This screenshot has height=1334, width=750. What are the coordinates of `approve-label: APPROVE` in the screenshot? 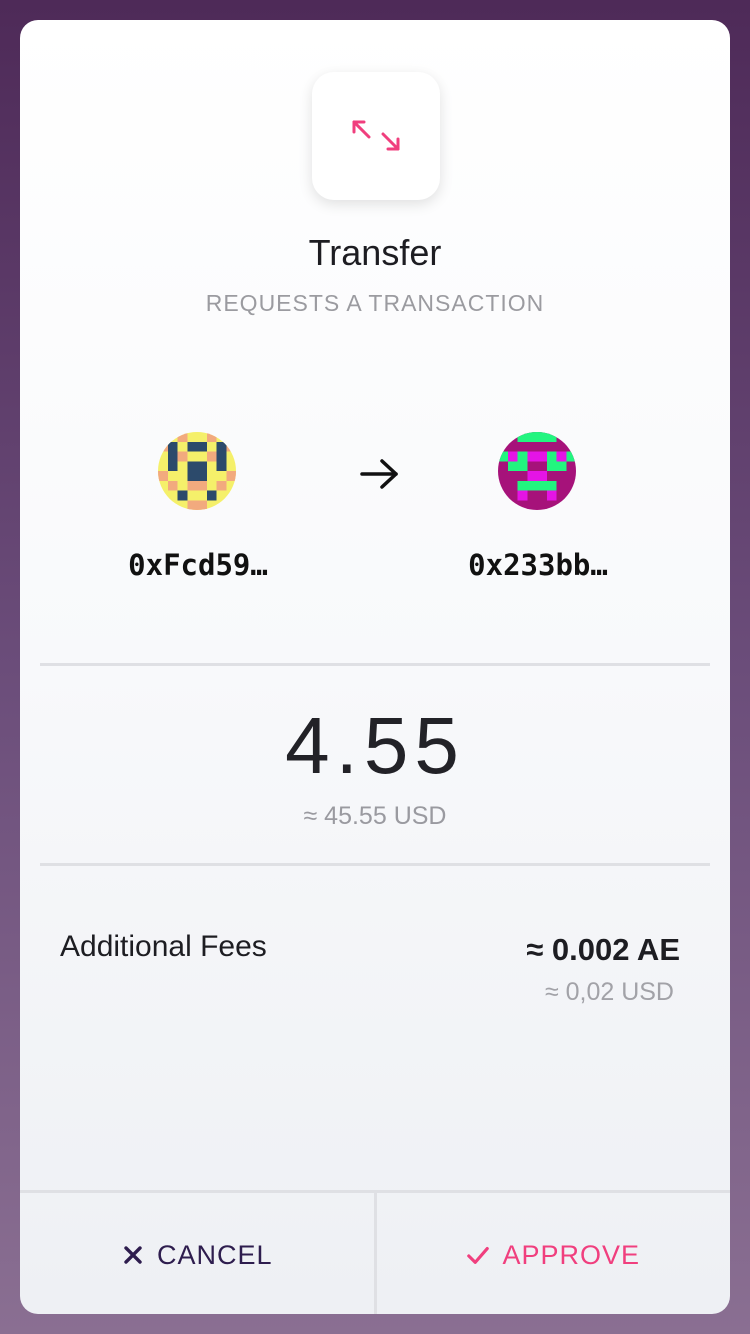 It's located at (571, 1254).